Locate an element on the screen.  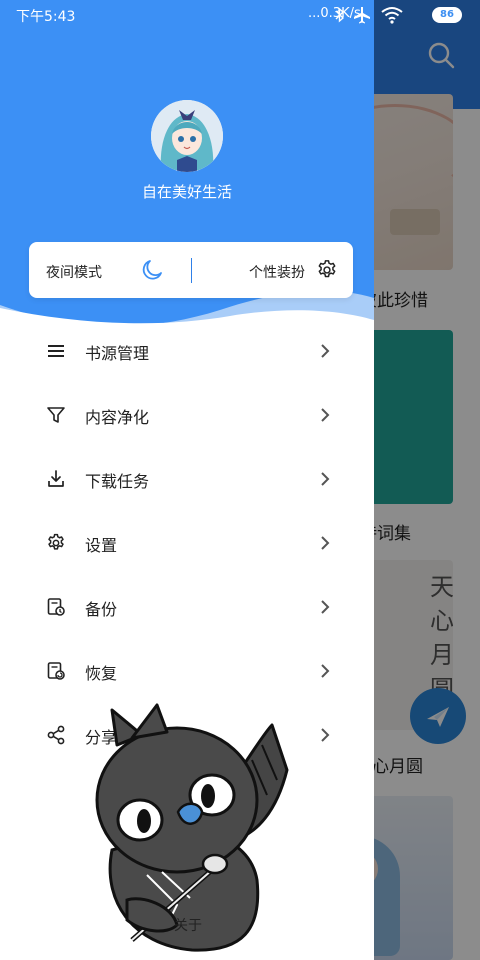
menu-item-label: 备份 is located at coordinates (101, 609).